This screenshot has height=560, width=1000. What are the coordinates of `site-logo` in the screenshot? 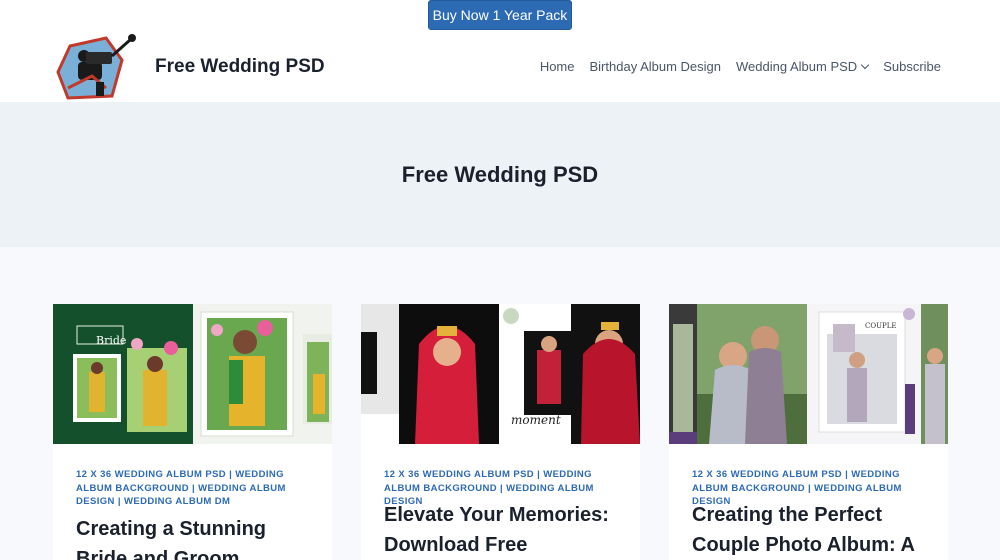 It's located at (98, 67).